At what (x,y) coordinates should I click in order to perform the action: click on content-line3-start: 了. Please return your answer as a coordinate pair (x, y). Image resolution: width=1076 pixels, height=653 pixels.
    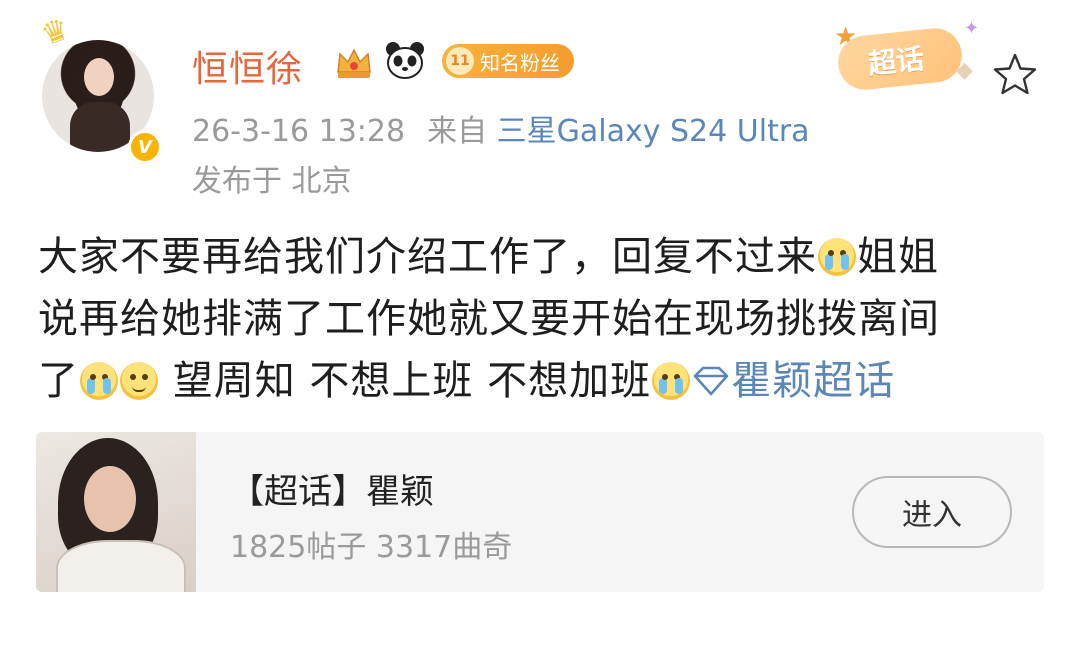
    Looking at the image, I should click on (58, 381).